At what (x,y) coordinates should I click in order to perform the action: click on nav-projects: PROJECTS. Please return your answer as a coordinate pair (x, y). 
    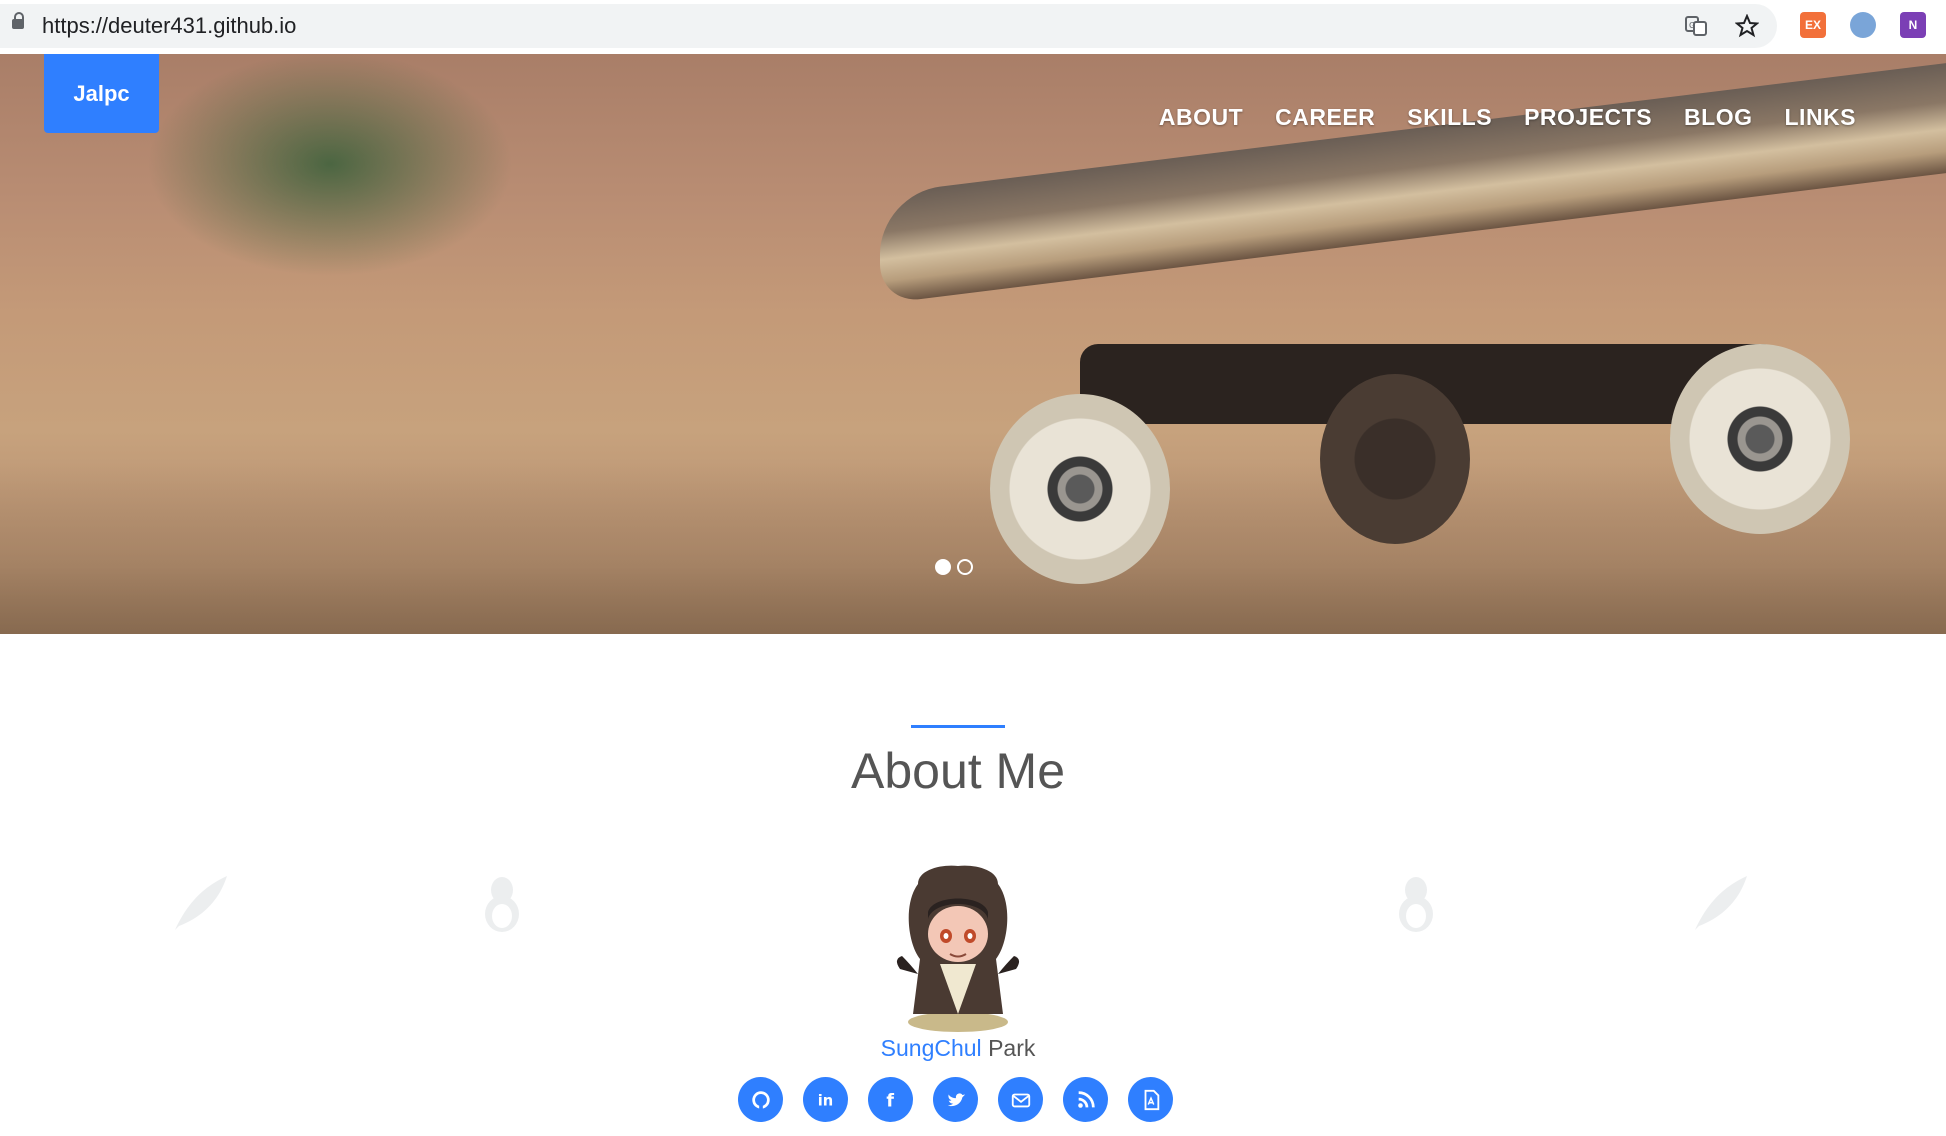
    Looking at the image, I should click on (1588, 117).